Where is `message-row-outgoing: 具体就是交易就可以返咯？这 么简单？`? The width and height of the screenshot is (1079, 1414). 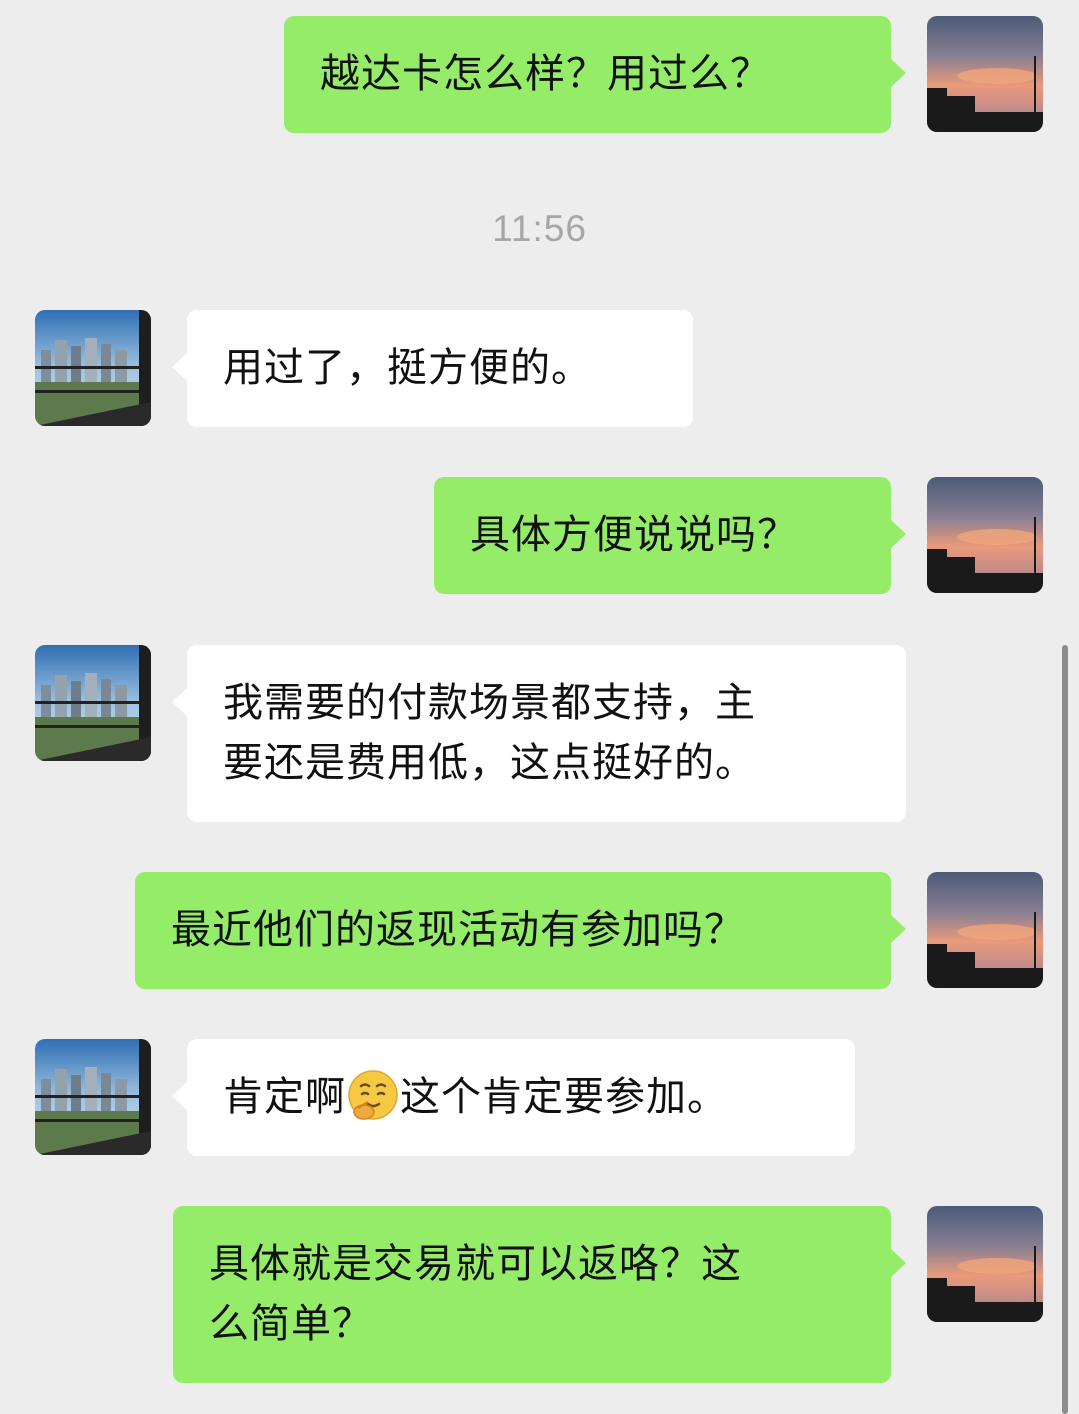 message-row-outgoing: 具体就是交易就可以返咯？这 么简单？ is located at coordinates (539, 1294).